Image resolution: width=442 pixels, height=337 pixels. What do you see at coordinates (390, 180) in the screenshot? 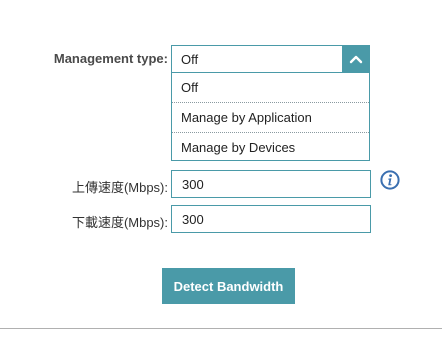
I see `info-icon` at bounding box center [390, 180].